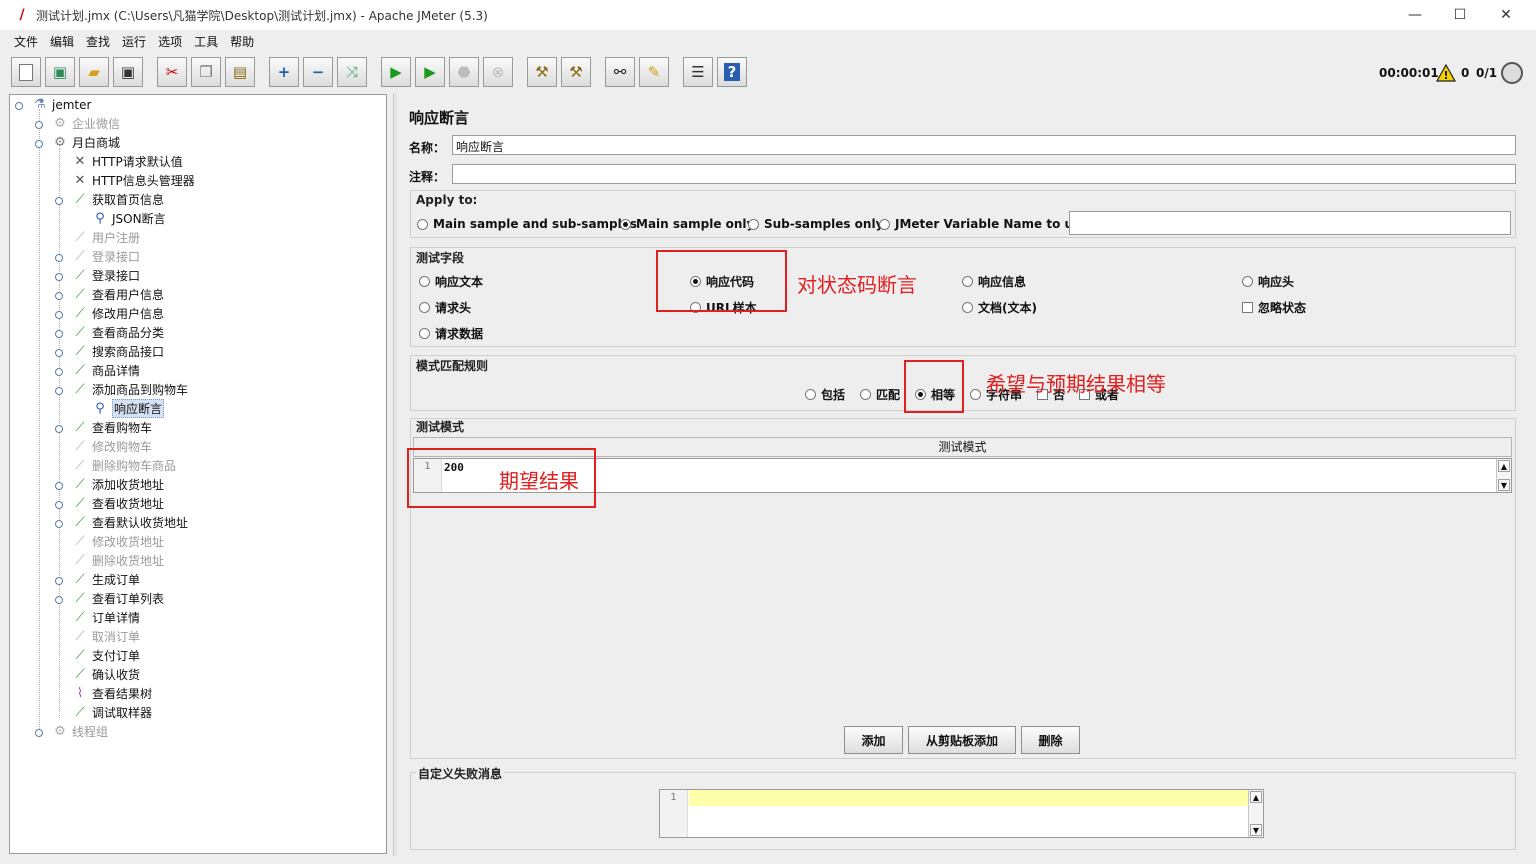  What do you see at coordinates (498, 72) in the screenshot?
I see `shutdown-icon: ⊗` at bounding box center [498, 72].